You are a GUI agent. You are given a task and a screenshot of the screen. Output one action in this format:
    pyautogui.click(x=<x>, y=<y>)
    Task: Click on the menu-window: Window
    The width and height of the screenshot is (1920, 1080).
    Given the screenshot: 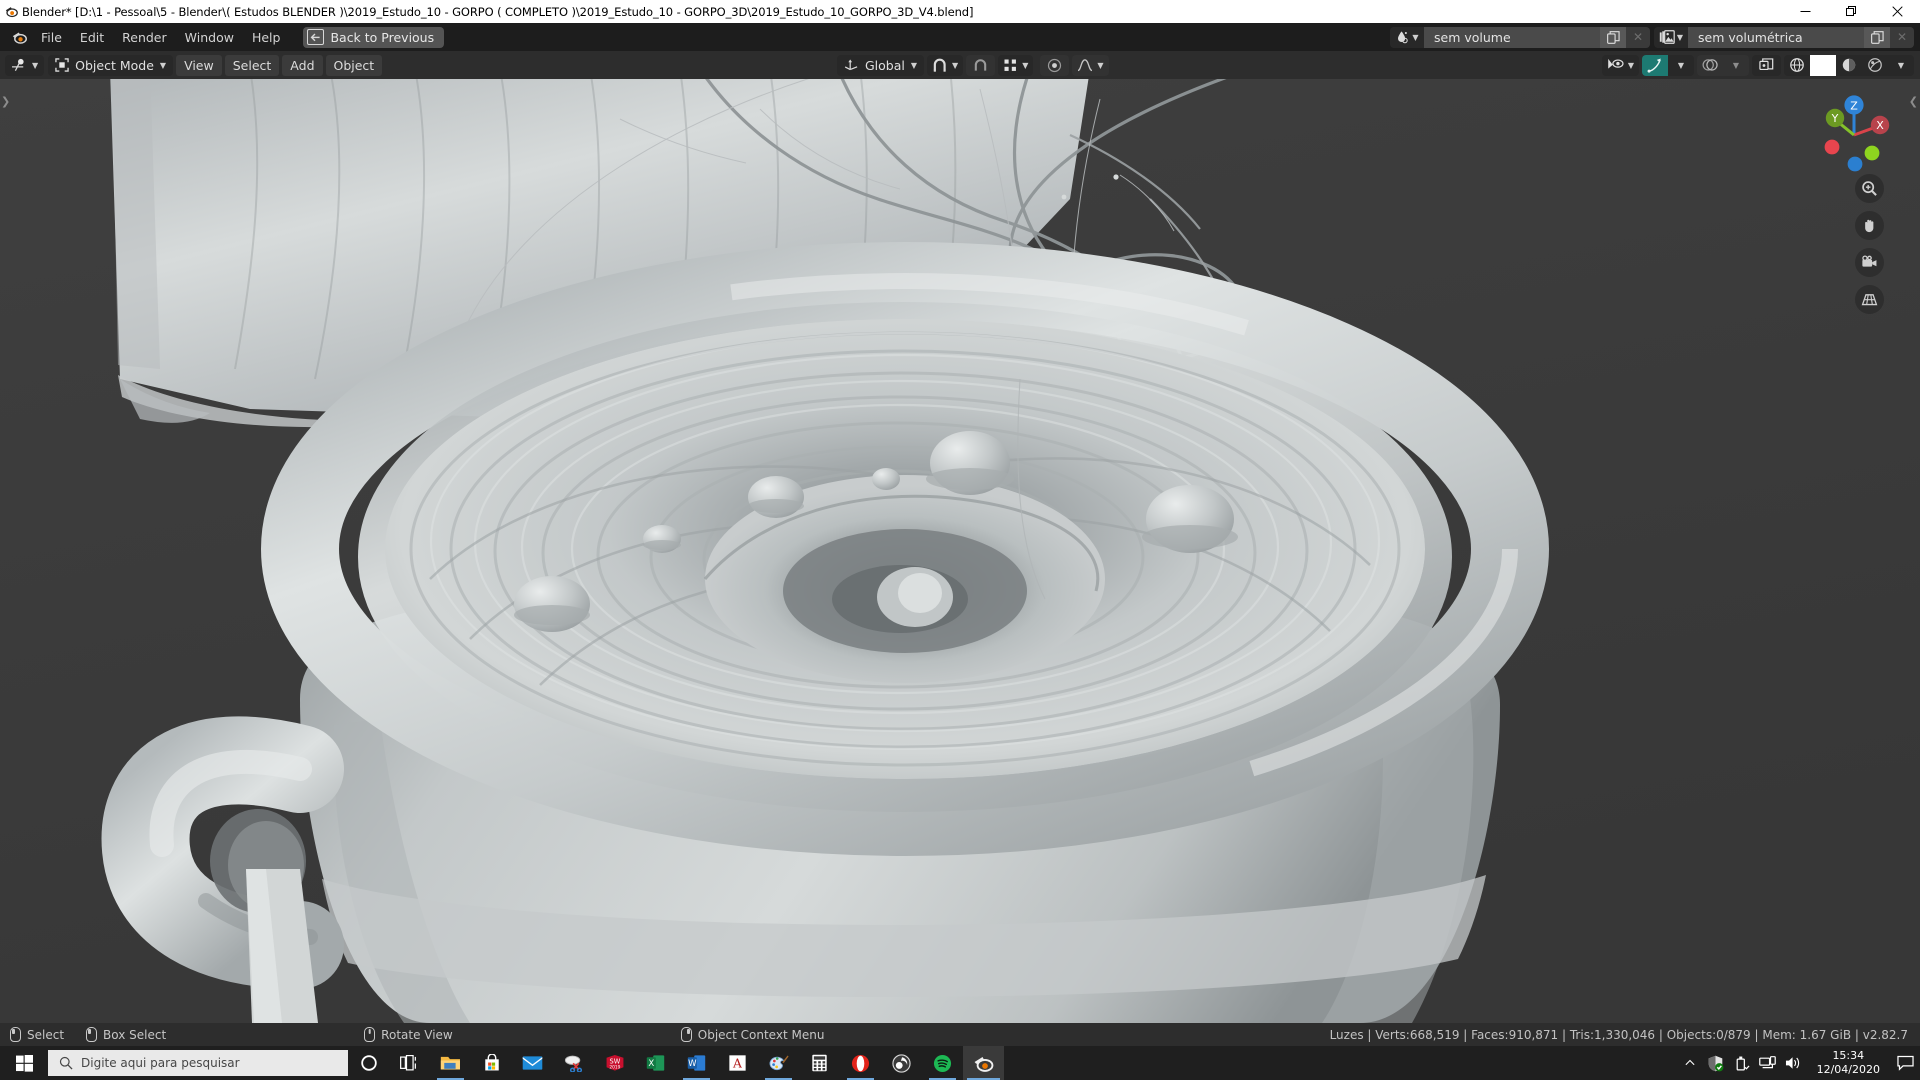 What is the action you would take?
    pyautogui.click(x=209, y=37)
    